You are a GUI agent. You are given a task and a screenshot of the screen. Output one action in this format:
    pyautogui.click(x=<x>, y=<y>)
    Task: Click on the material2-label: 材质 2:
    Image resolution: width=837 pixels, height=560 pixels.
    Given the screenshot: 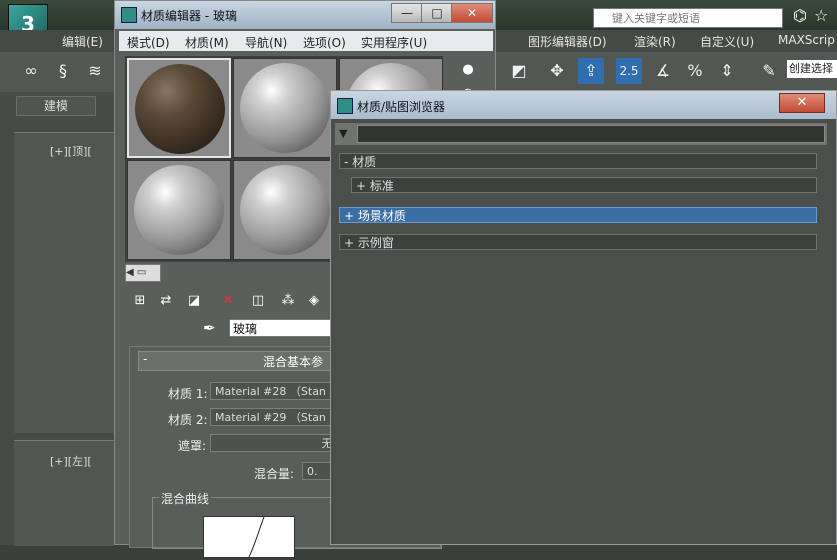 What is the action you would take?
    pyautogui.click(x=188, y=420)
    